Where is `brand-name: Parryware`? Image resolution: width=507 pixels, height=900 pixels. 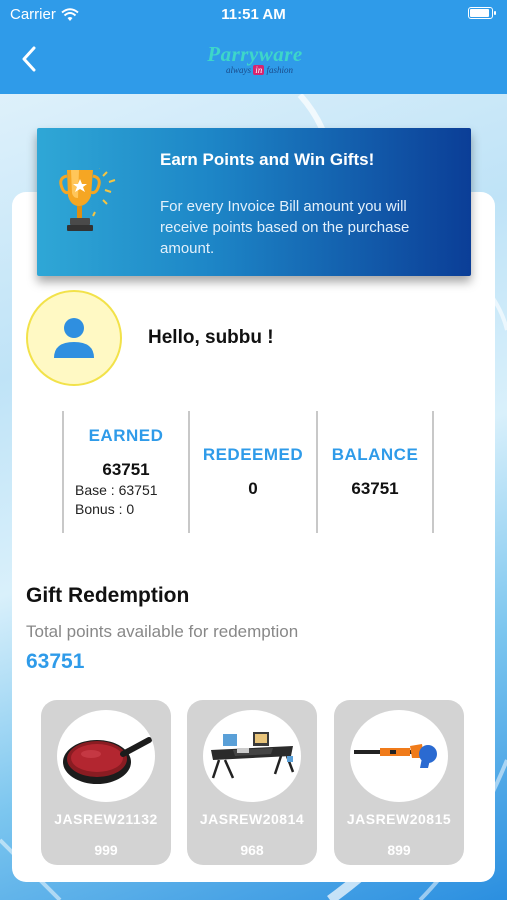
brand-name: Parryware is located at coordinates (255, 54).